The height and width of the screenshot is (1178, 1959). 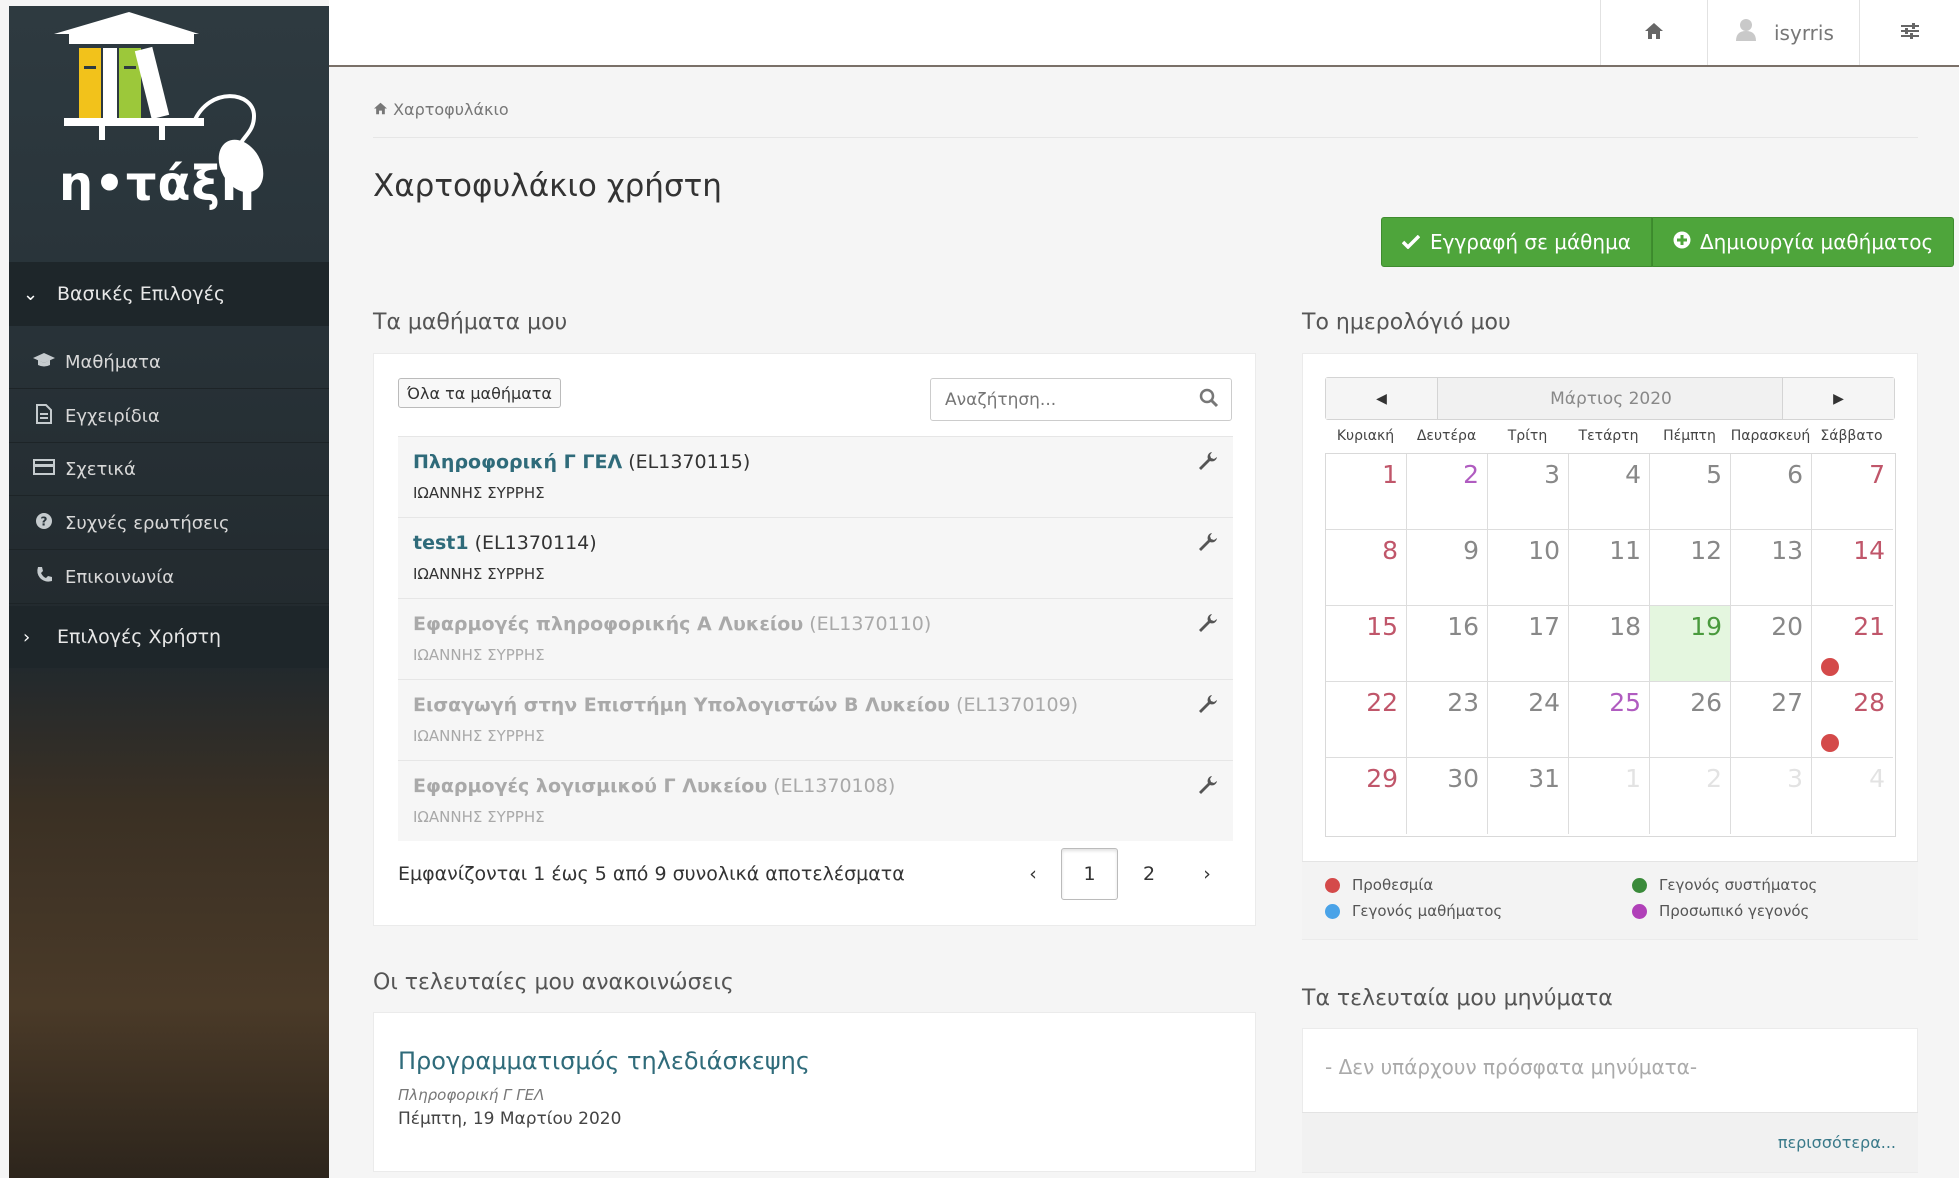 I want to click on legend-personal-event: Προσωπικό γεγονός, so click(x=1720, y=911).